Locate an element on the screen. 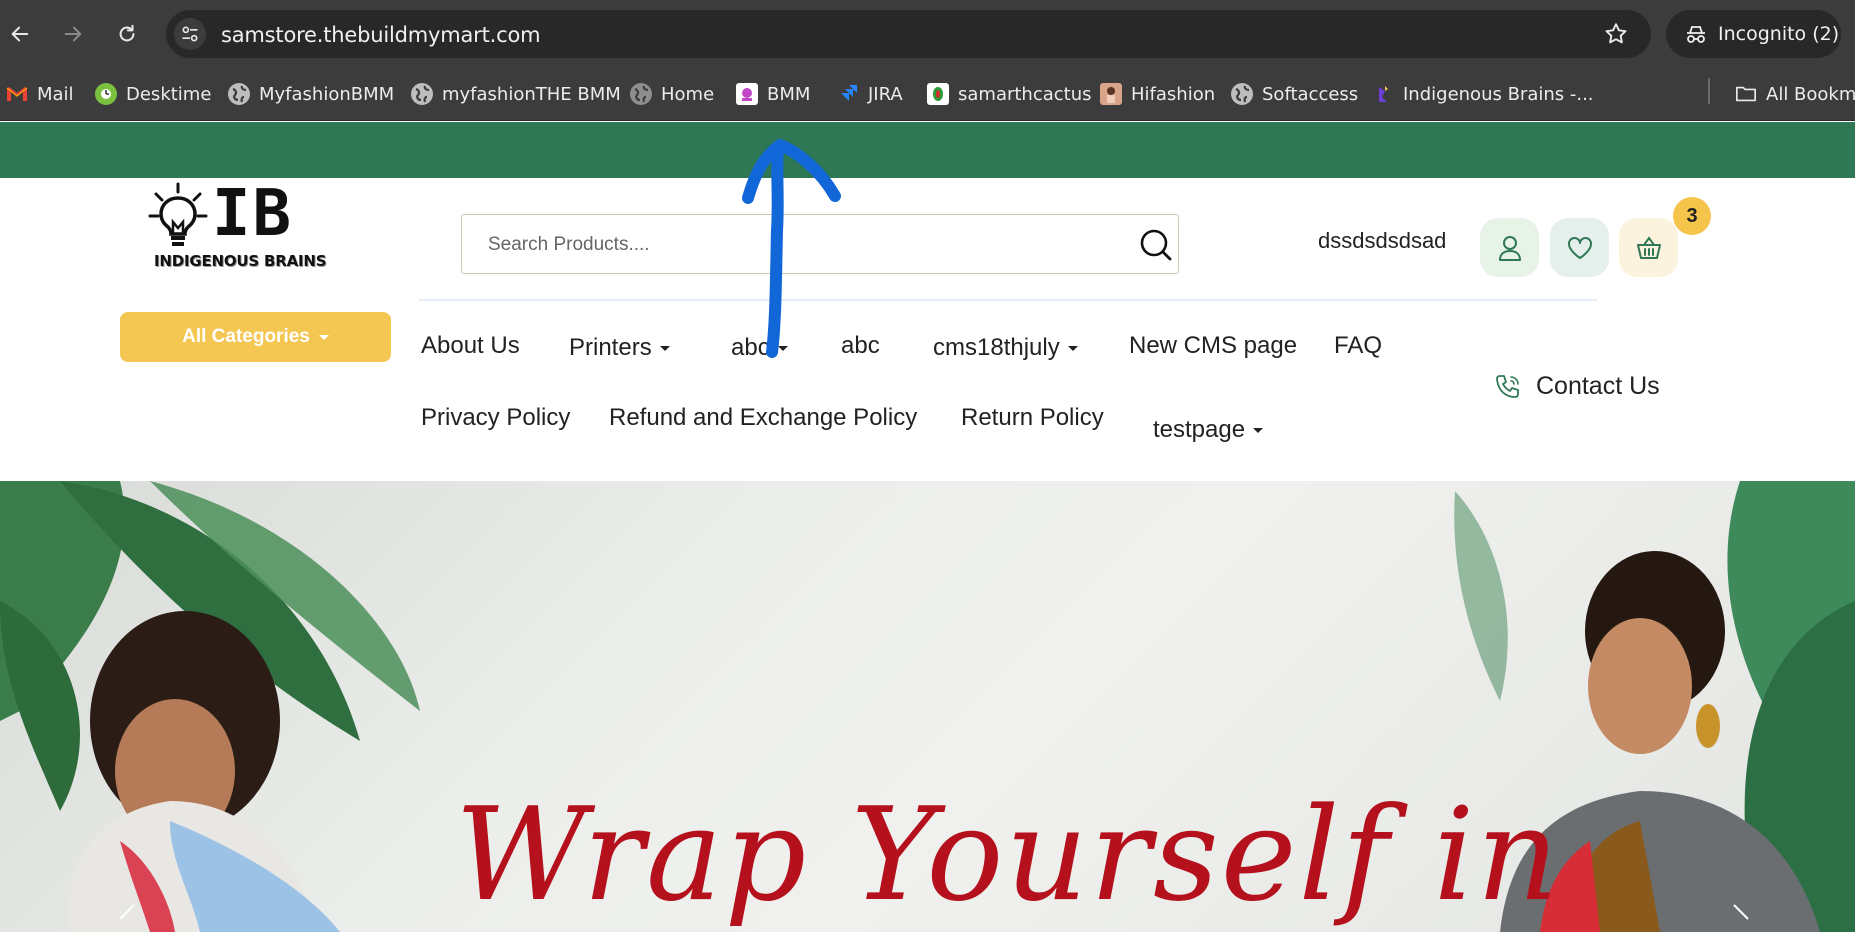 This screenshot has height=932, width=1855. jira-icon is located at coordinates (848, 94).